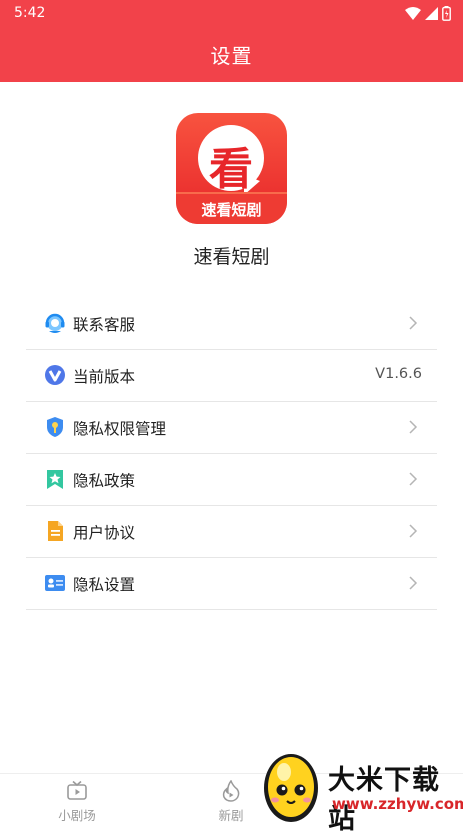  I want to click on battery-icon, so click(446, 13).